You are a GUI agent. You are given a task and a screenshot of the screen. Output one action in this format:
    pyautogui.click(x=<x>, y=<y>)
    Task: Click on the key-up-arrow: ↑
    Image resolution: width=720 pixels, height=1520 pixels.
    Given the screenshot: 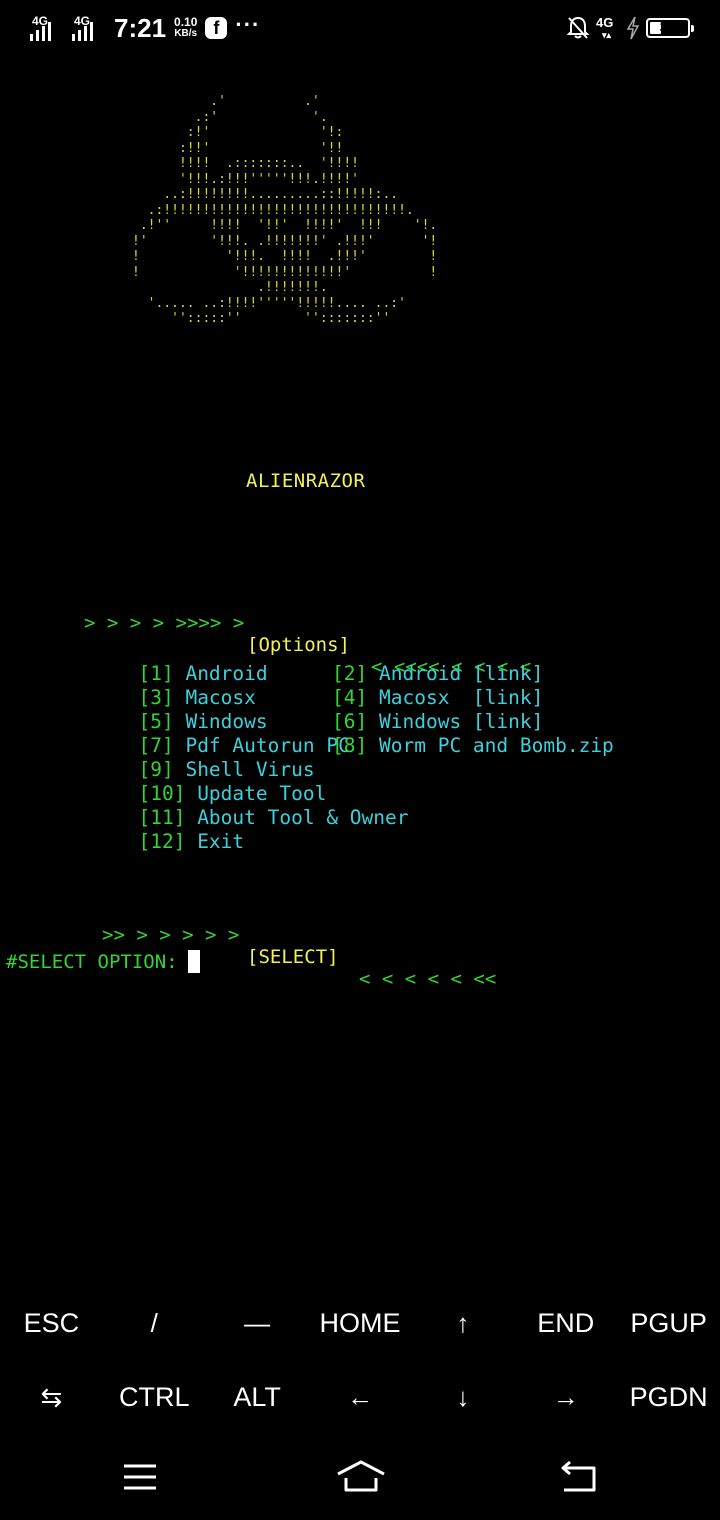 What is the action you would take?
    pyautogui.click(x=462, y=1323)
    